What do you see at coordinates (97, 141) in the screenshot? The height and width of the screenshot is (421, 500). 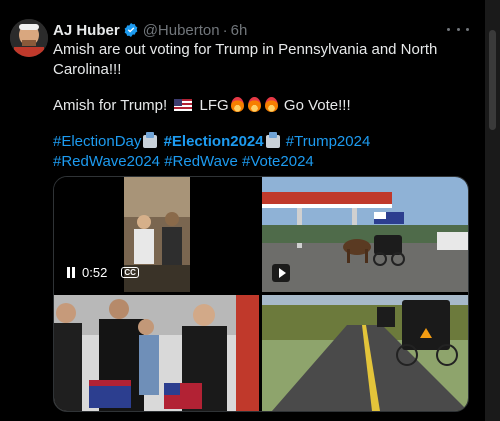 I see `hashtag-electionday: #ElectionDay` at bounding box center [97, 141].